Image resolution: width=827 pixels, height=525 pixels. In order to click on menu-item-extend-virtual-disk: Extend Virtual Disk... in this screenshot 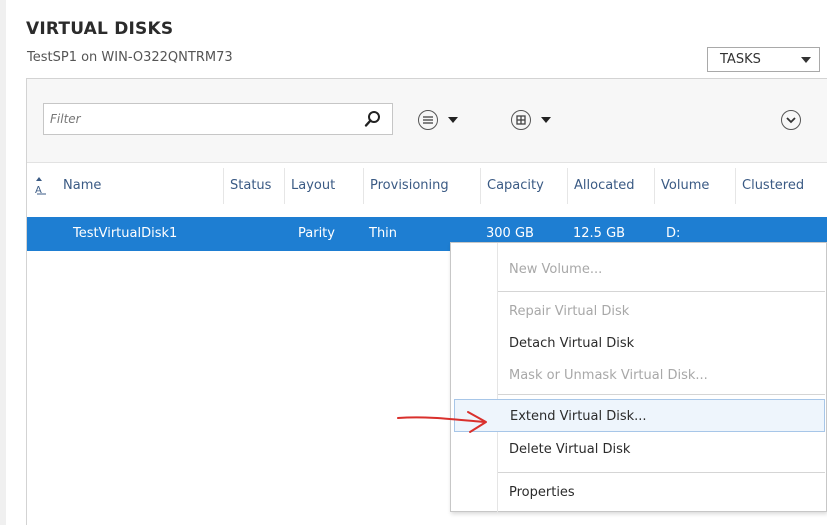, I will do `click(639, 415)`.